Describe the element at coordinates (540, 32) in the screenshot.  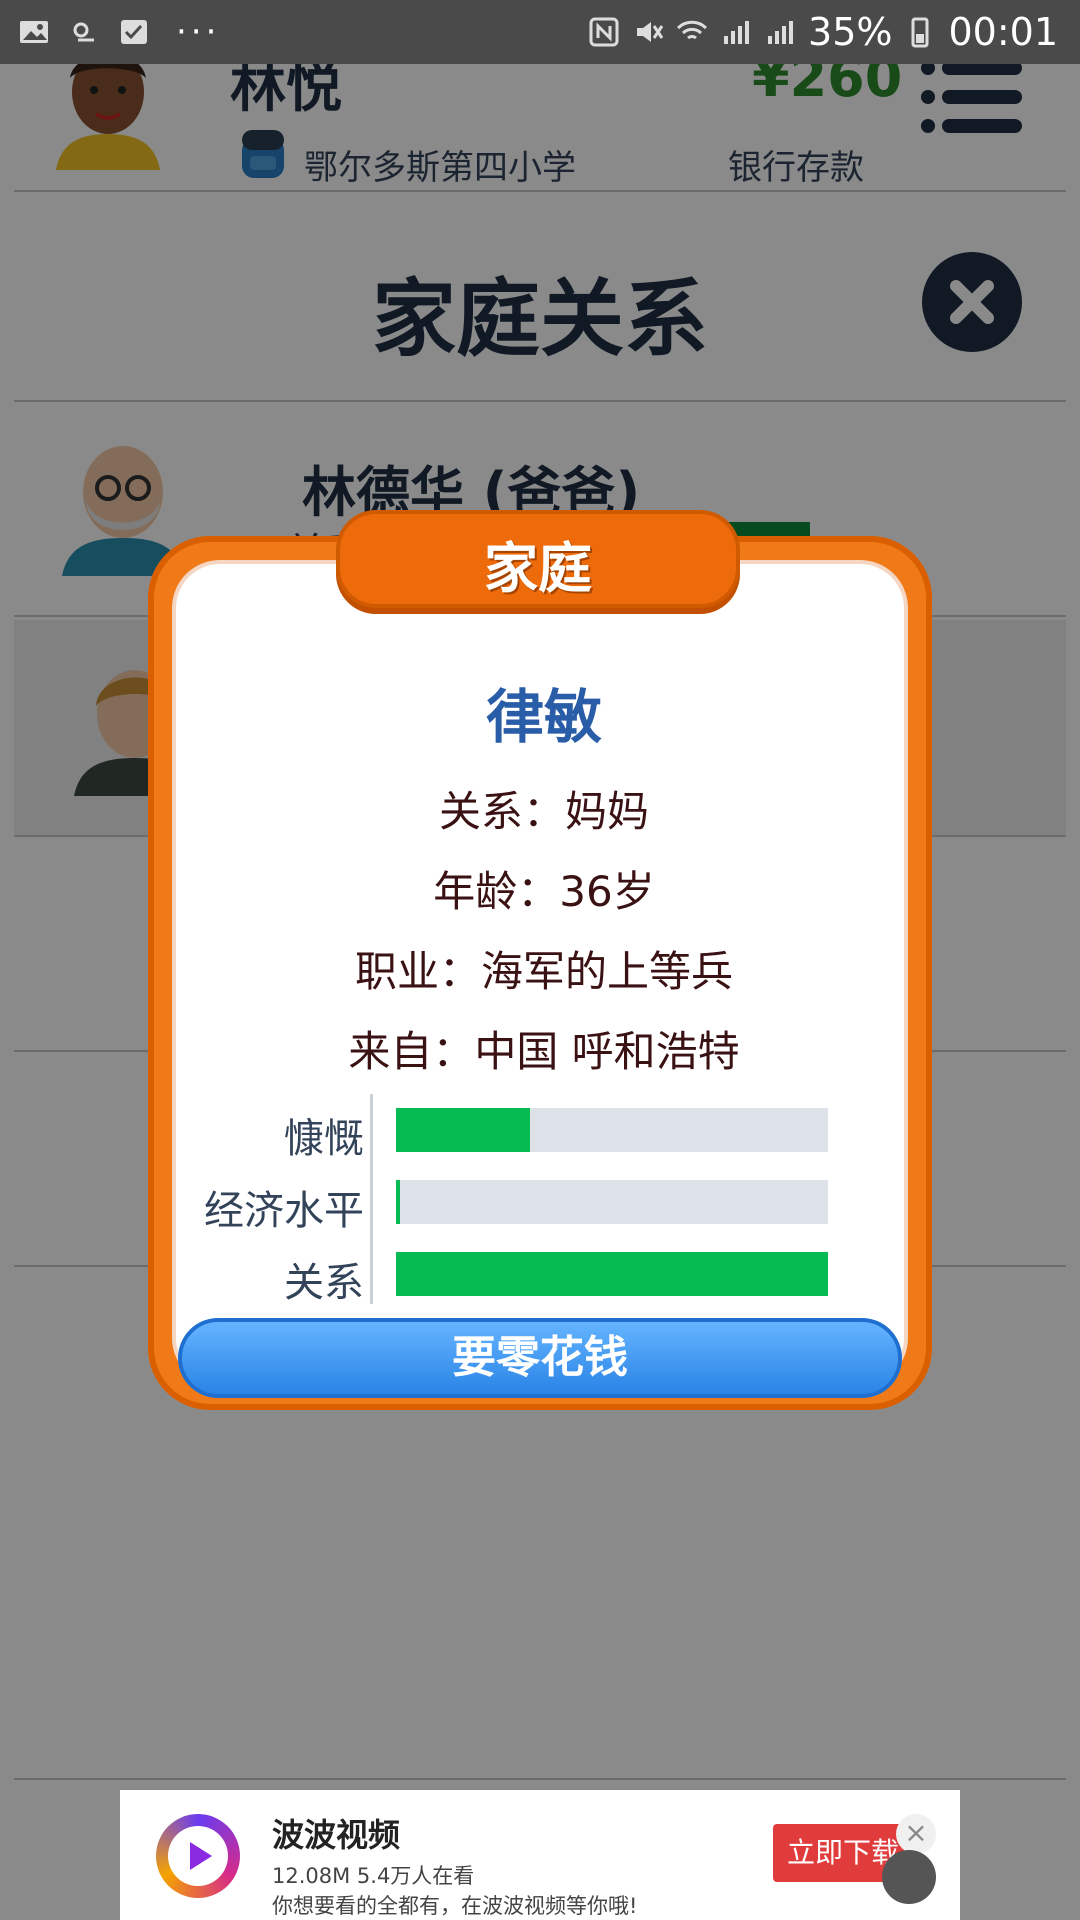
I see `status-bar: ··· 35% 00:01` at that location.